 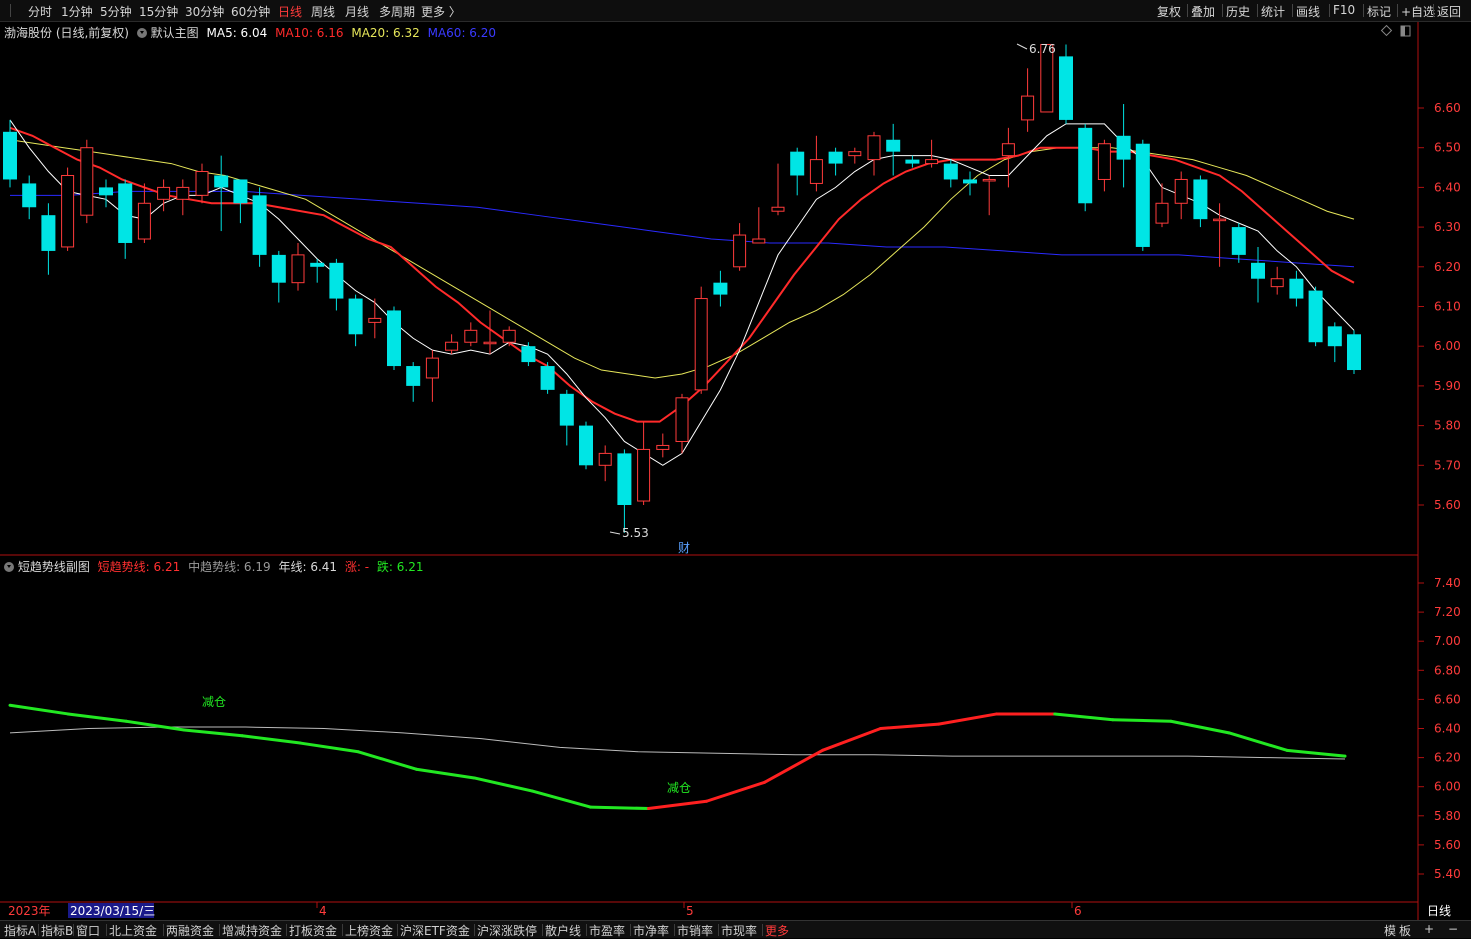 I want to click on bottom-tab-12: 市净率, so click(x=651, y=930).